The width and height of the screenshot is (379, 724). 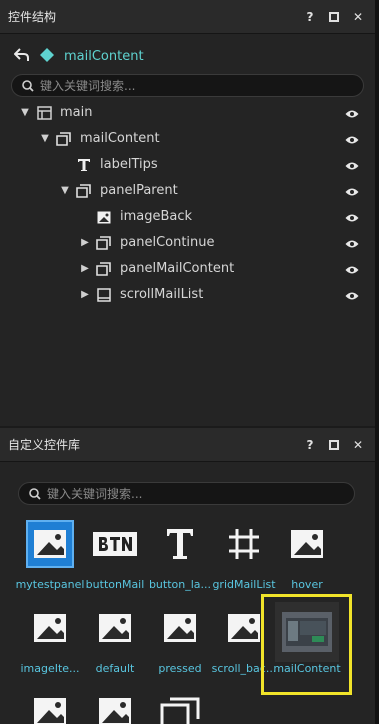 I want to click on tree-row-panelparent: ▼ panelParent, so click(x=187, y=191).